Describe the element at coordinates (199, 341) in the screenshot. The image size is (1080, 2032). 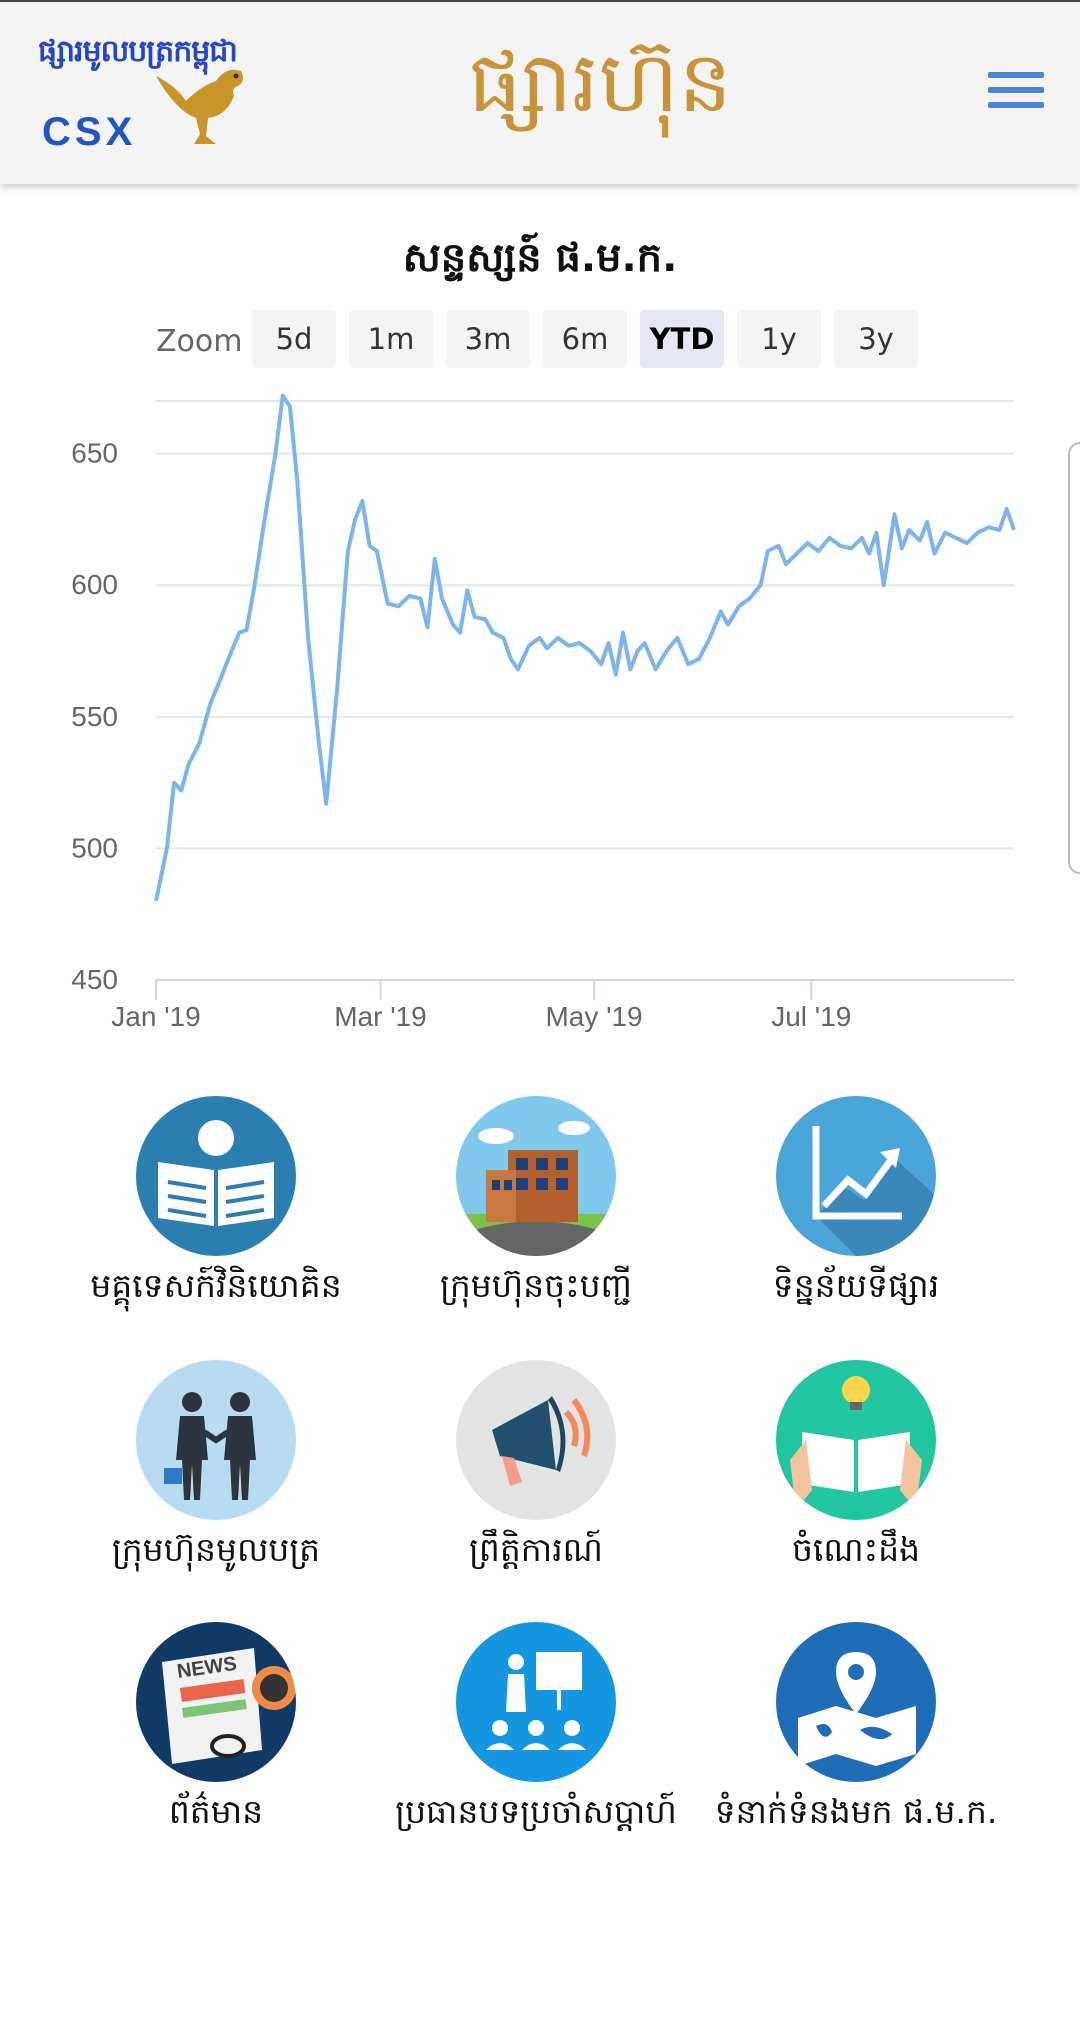
I see `zoom-label: Zoom` at that location.